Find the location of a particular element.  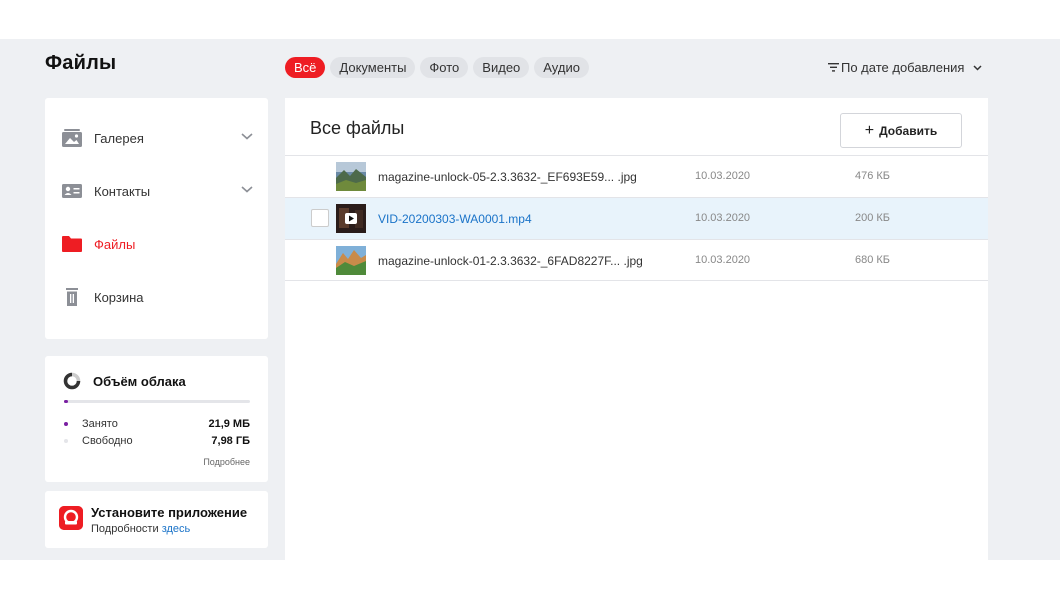

sidebar-item-gallery: Галерея is located at coordinates (156, 138).